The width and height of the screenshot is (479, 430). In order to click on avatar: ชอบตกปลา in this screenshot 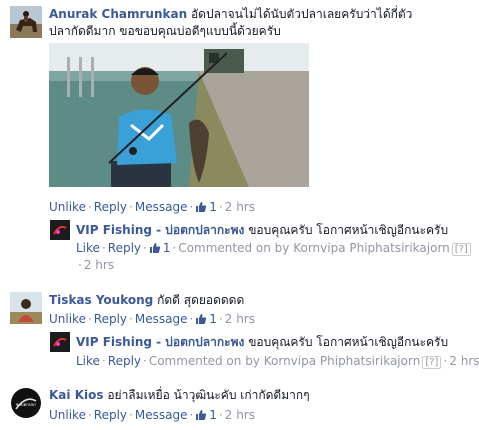, I will do `click(26, 403)`.